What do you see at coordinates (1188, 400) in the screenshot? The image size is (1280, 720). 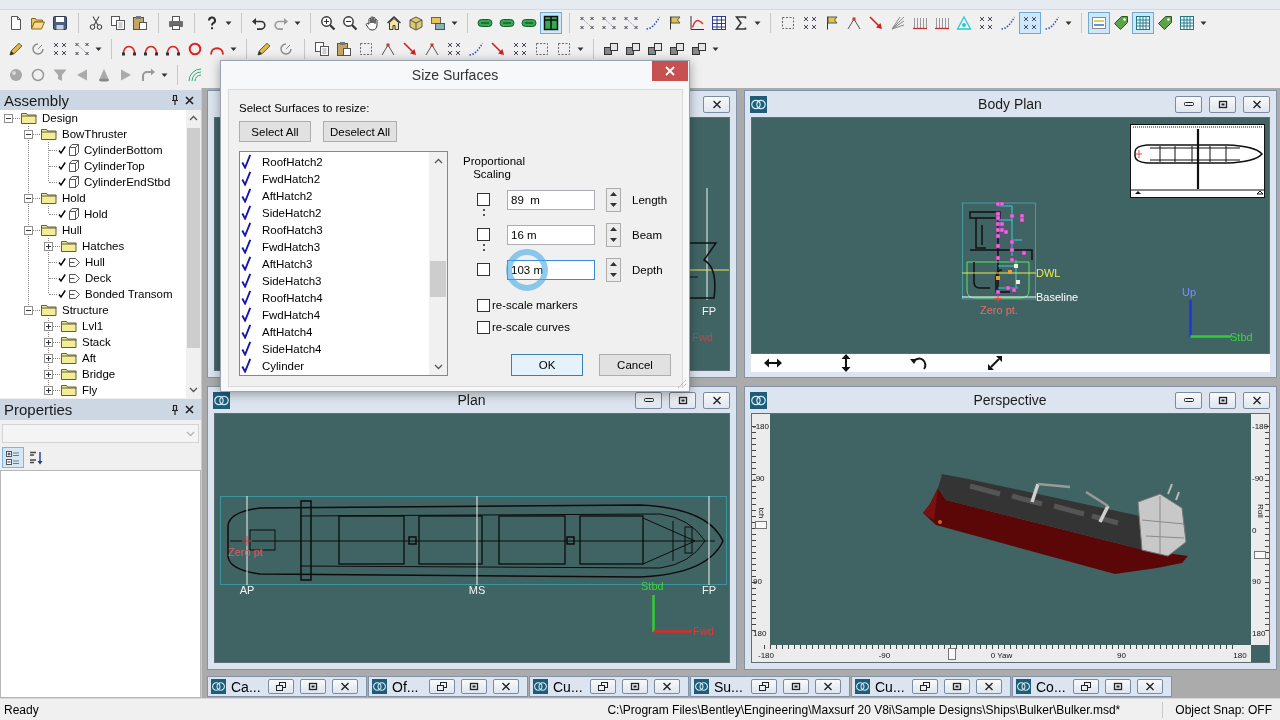 I see `minimize-button` at bounding box center [1188, 400].